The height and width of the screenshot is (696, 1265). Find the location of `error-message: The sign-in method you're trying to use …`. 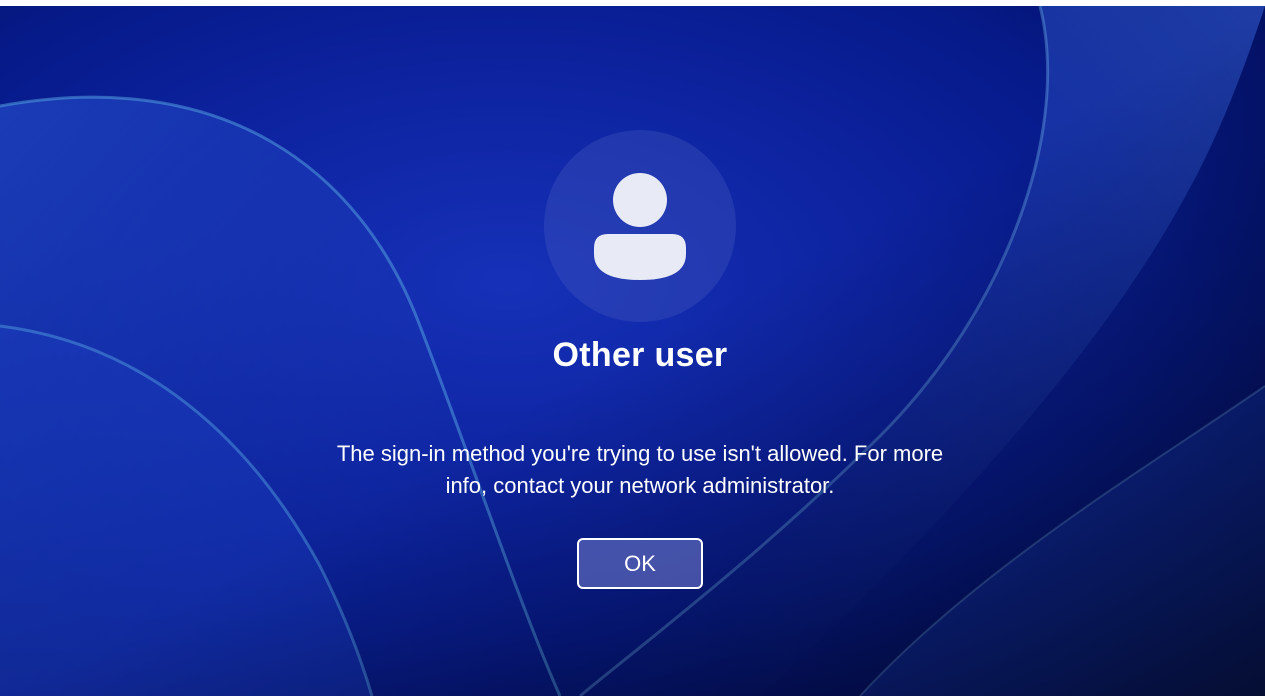

error-message: The sign-in method you're trying to use … is located at coordinates (640, 469).